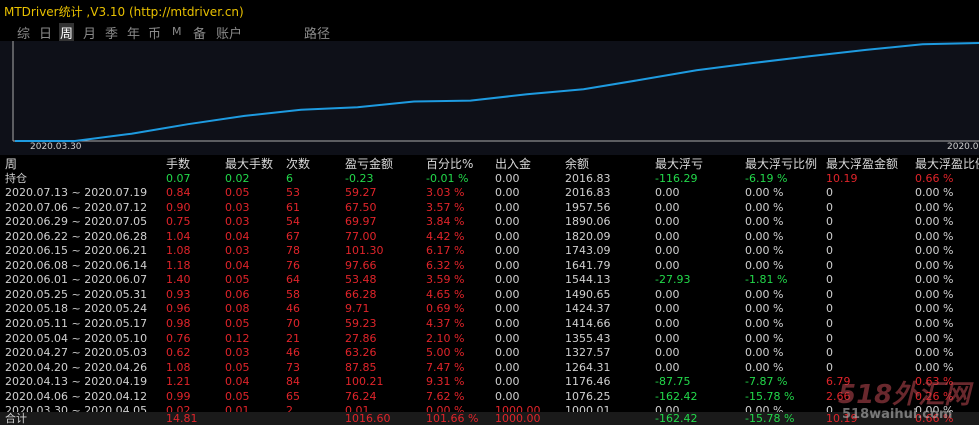 This screenshot has width=979, height=425. What do you see at coordinates (76, 294) in the screenshot?
I see `cell-week: 2020.05.25 ~ 2020.05.31` at bounding box center [76, 294].